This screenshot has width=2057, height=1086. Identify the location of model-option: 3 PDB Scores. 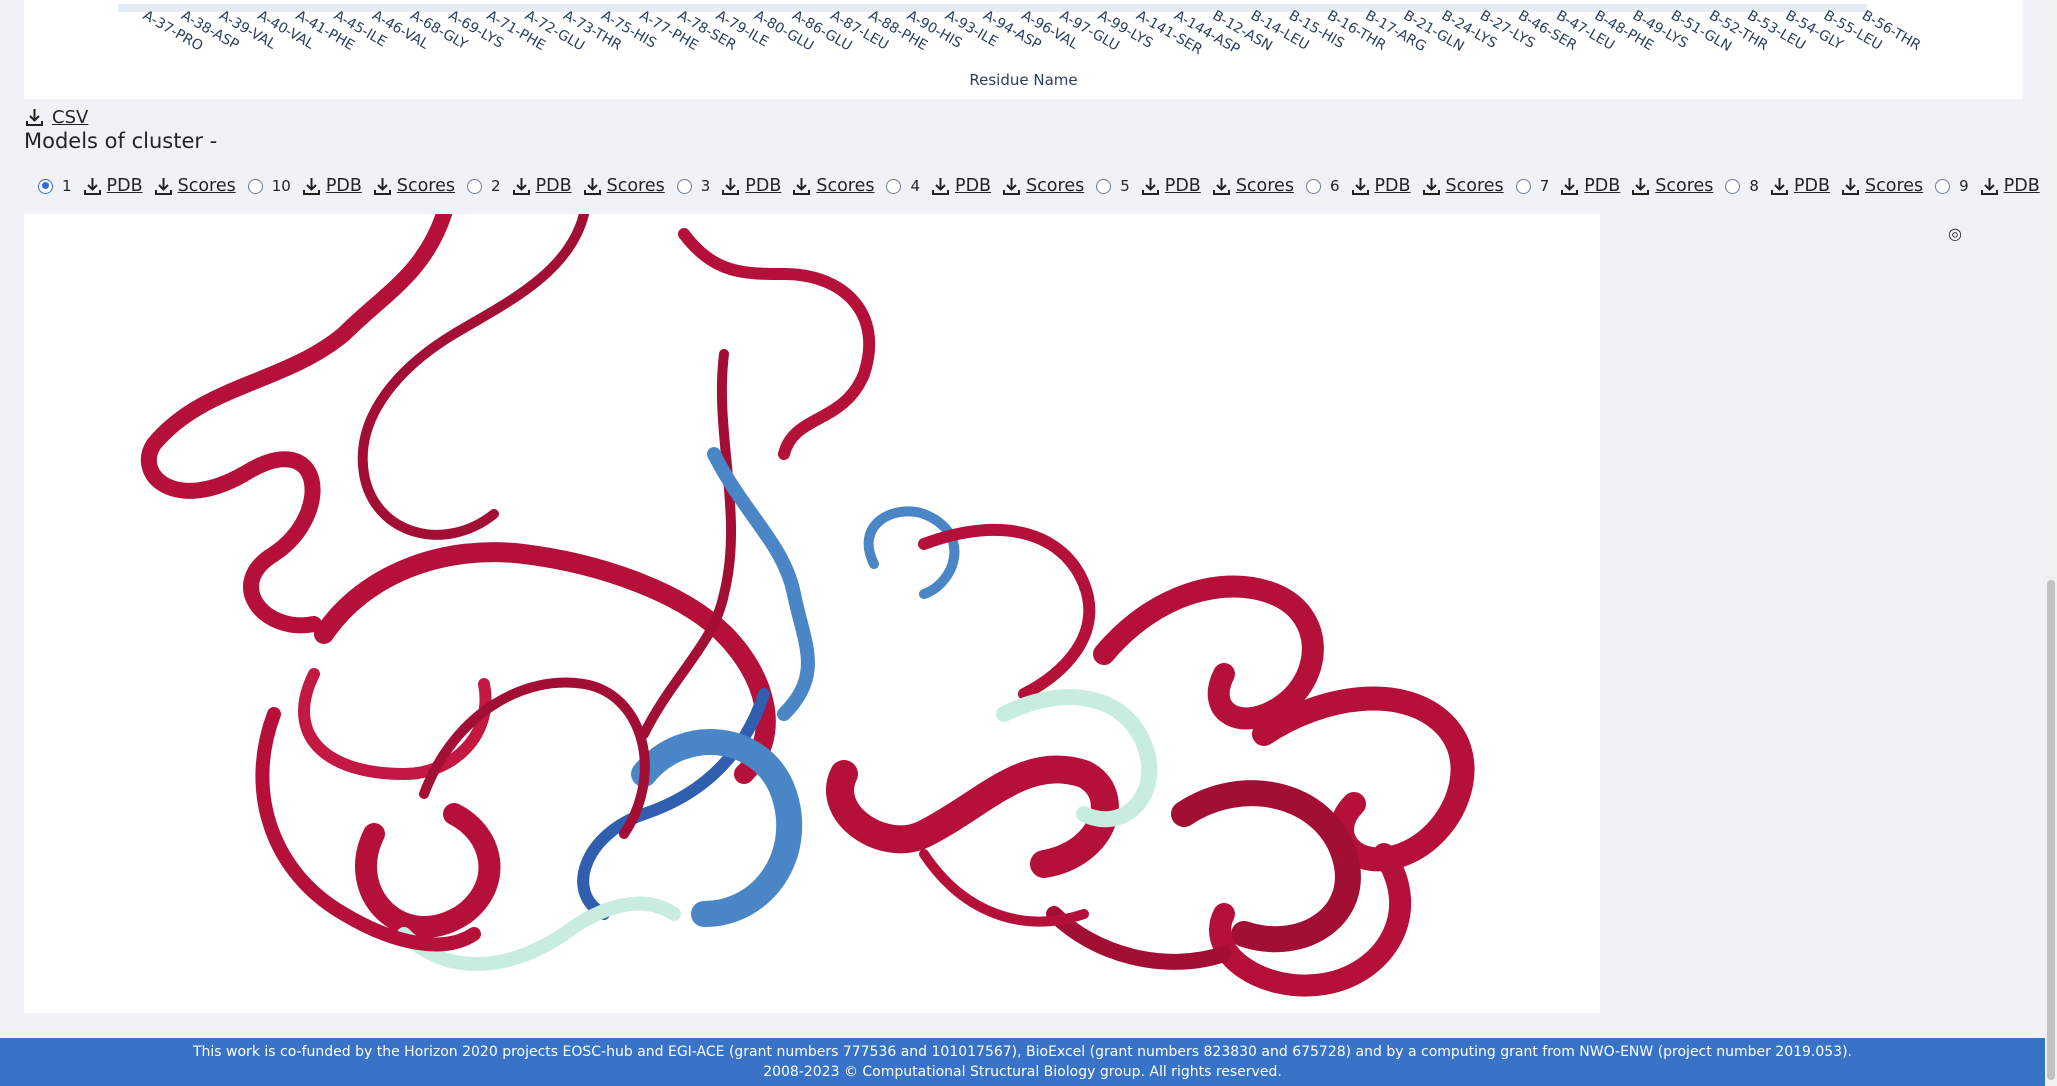
(781, 186).